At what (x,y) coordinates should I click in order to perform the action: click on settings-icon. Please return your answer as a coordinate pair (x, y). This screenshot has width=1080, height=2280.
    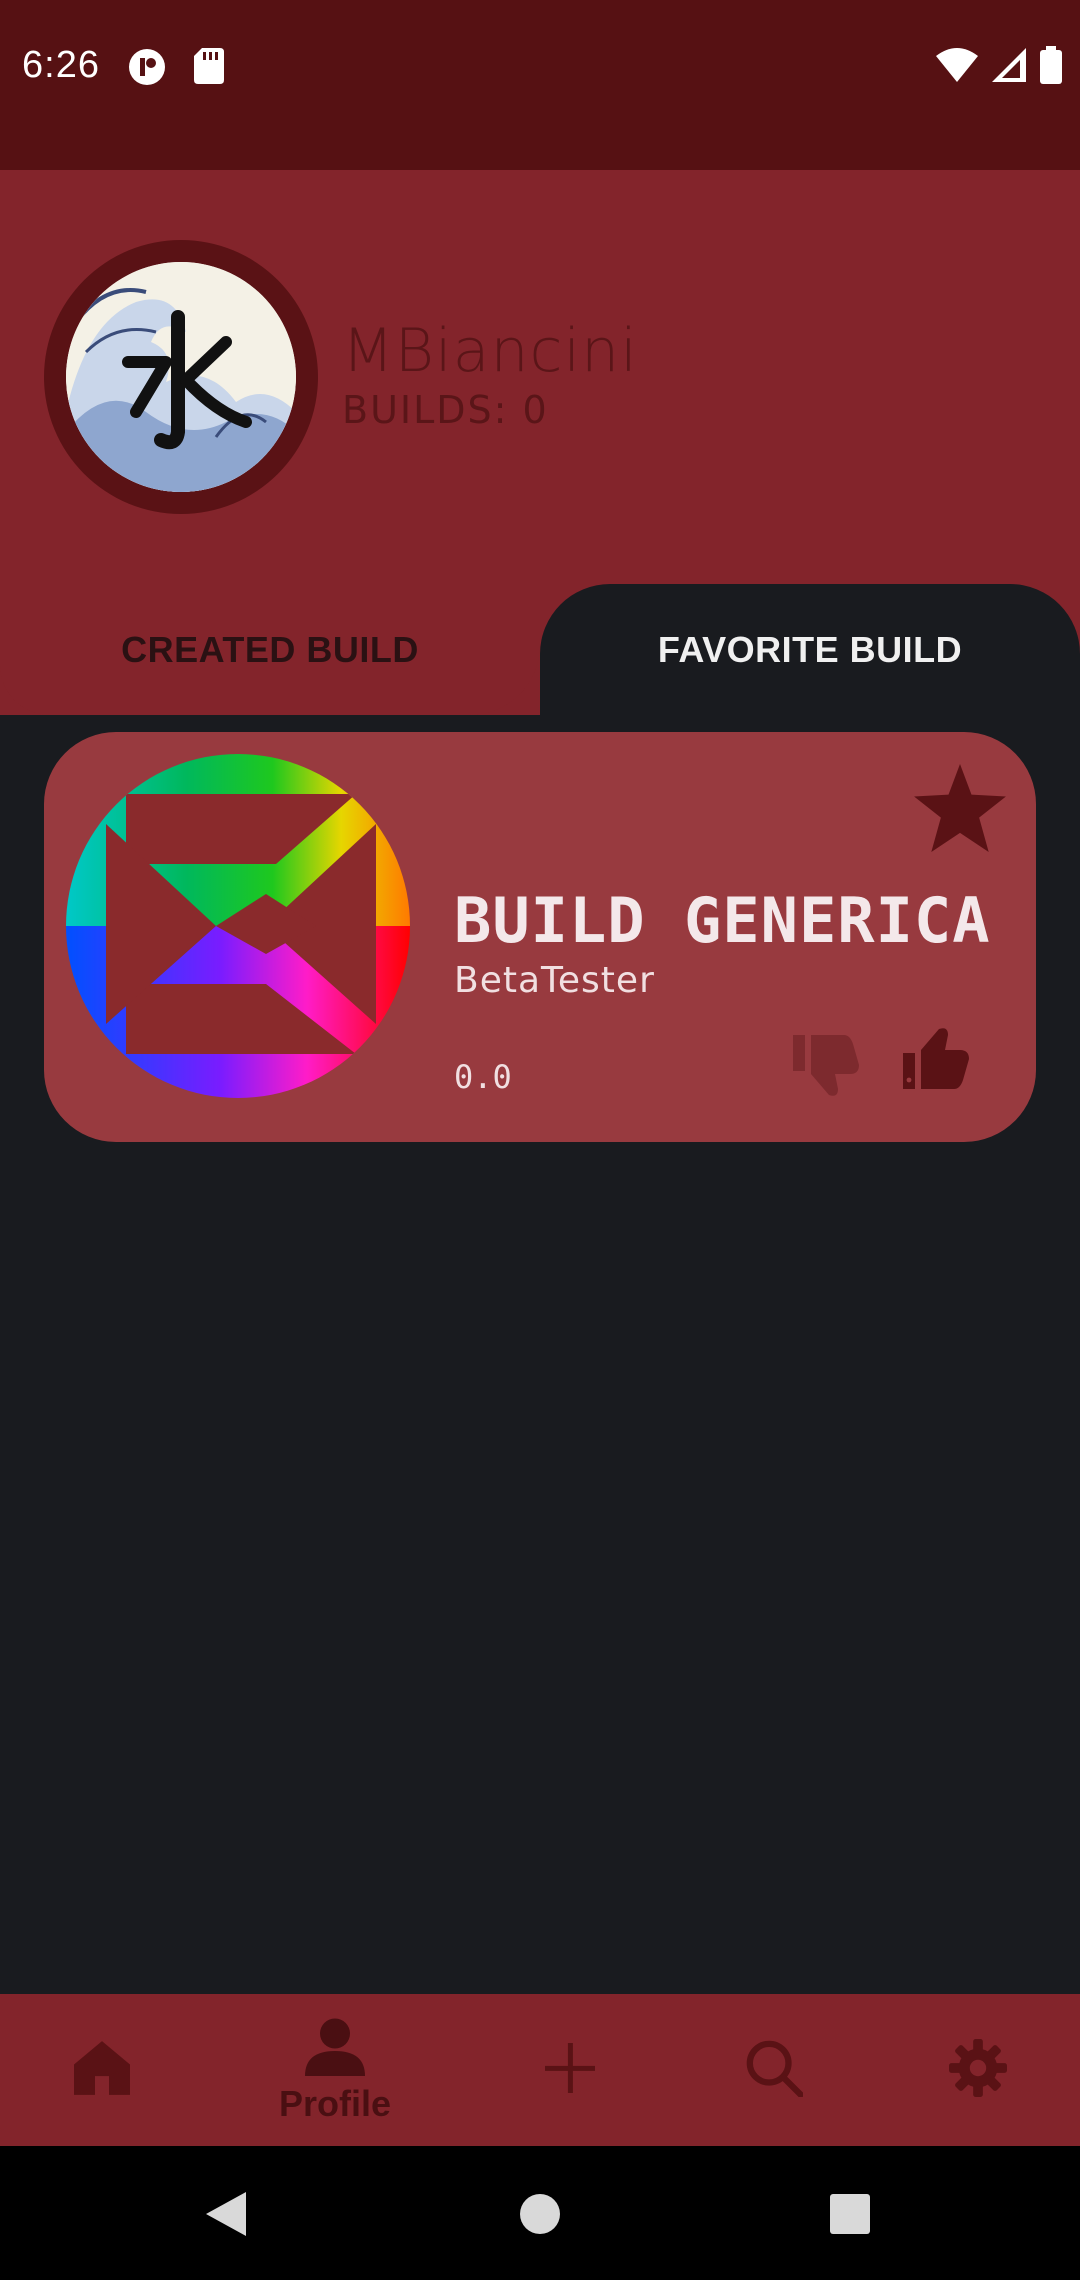
    Looking at the image, I should click on (978, 2070).